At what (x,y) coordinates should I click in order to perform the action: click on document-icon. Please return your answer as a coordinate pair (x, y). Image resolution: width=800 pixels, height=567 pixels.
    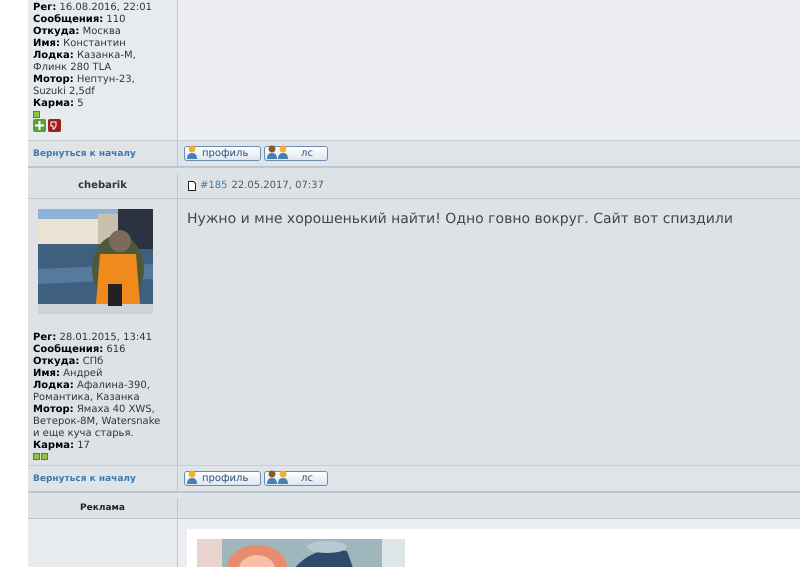
    Looking at the image, I should click on (192, 185).